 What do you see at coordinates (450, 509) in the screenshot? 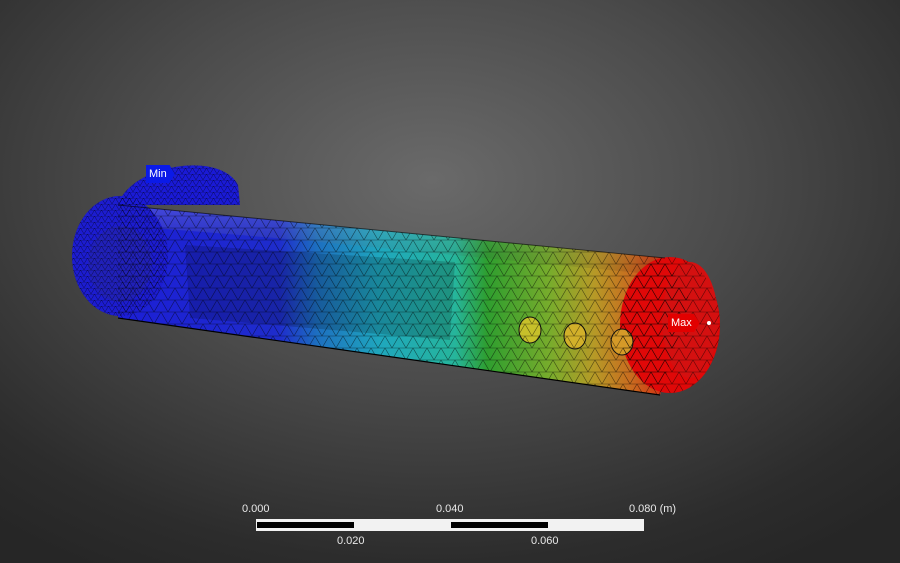
I see `scale-label-2: 0.040` at bounding box center [450, 509].